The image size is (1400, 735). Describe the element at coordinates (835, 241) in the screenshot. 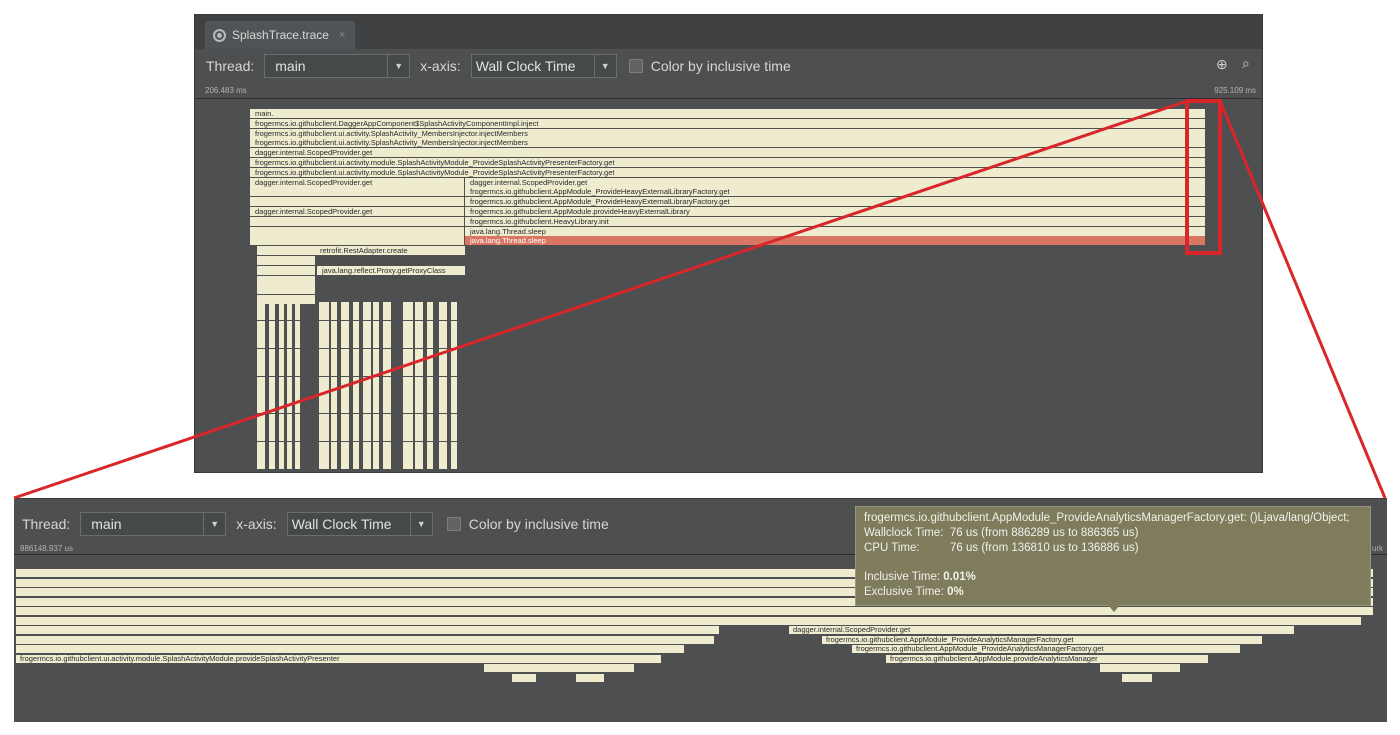

I see `trace-method-bar: java.lang.Thread.sleep` at that location.